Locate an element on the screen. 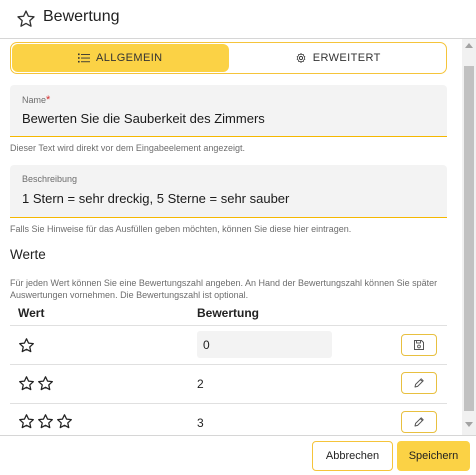  tab-bar: ALLGEMEIN ERWEITERT is located at coordinates (228, 58).